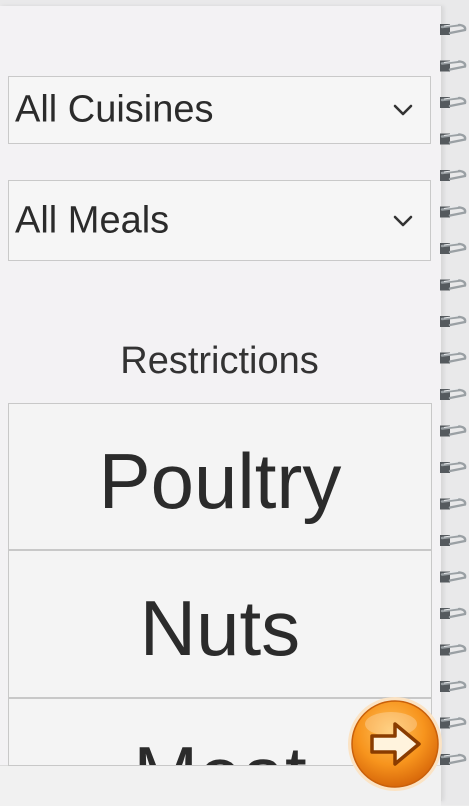 Image resolution: width=469 pixels, height=806 pixels. What do you see at coordinates (219, 361) in the screenshot?
I see `restrictions-heading: Restrictions` at bounding box center [219, 361].